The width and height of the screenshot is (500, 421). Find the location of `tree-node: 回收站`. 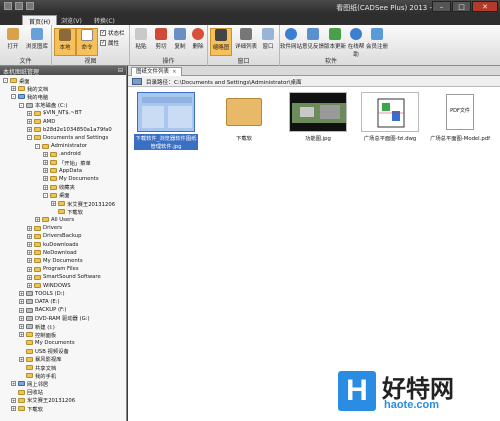

tree-node: 回收站 is located at coordinates (27, 392).